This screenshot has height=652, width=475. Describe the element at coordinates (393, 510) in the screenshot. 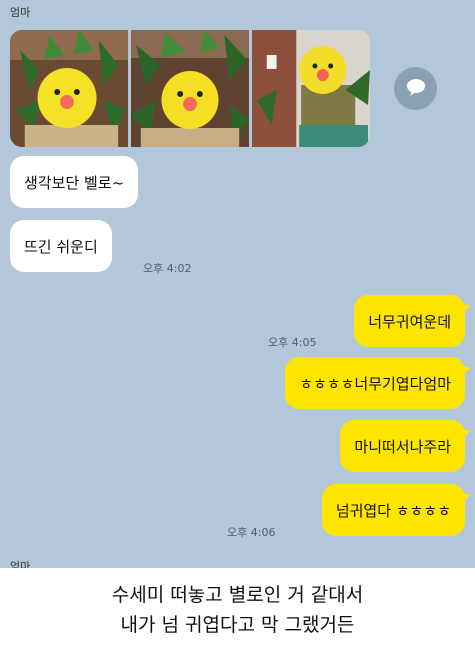

I see `message-outgoing: 넘귀엽다 ㅎㅎㅎㅎ` at that location.